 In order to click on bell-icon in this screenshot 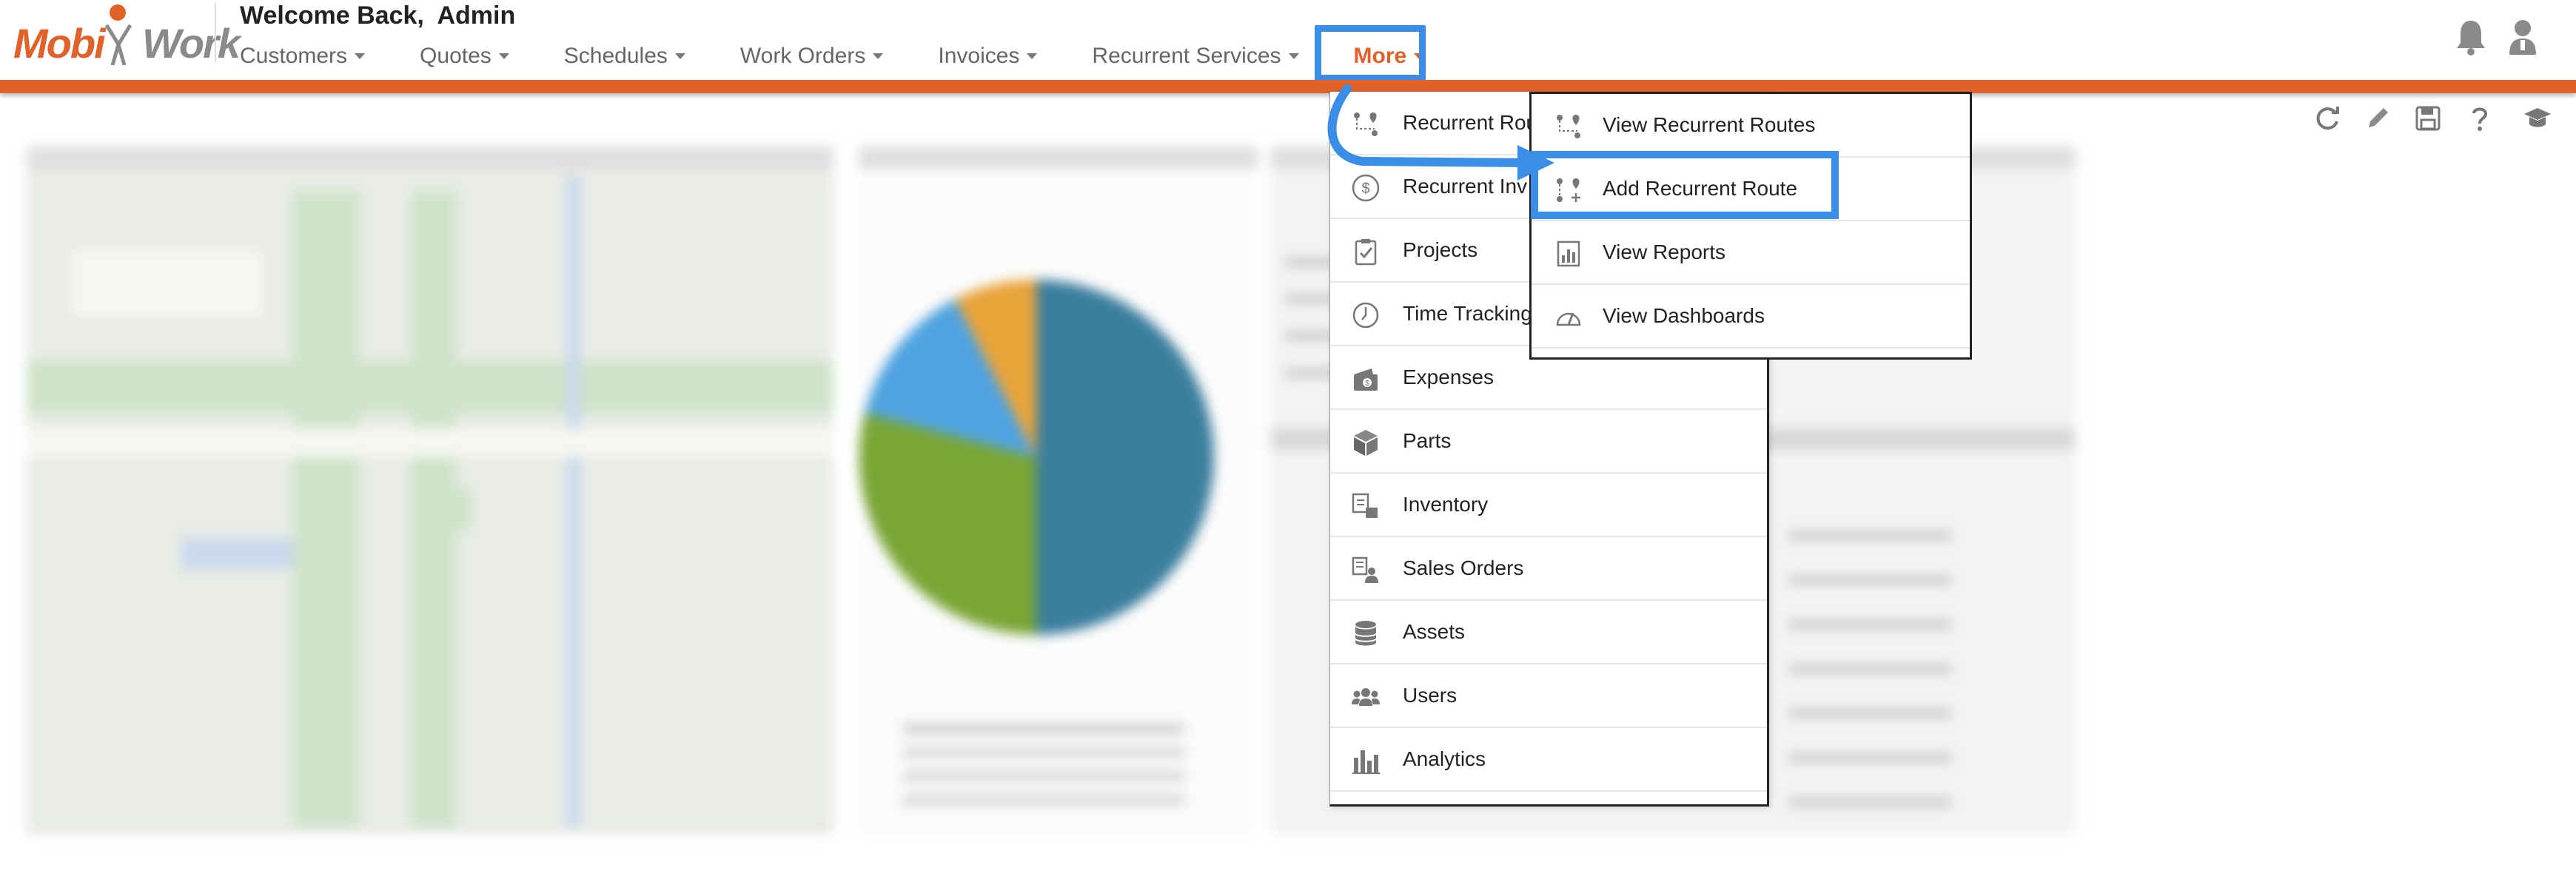, I will do `click(2471, 37)`.